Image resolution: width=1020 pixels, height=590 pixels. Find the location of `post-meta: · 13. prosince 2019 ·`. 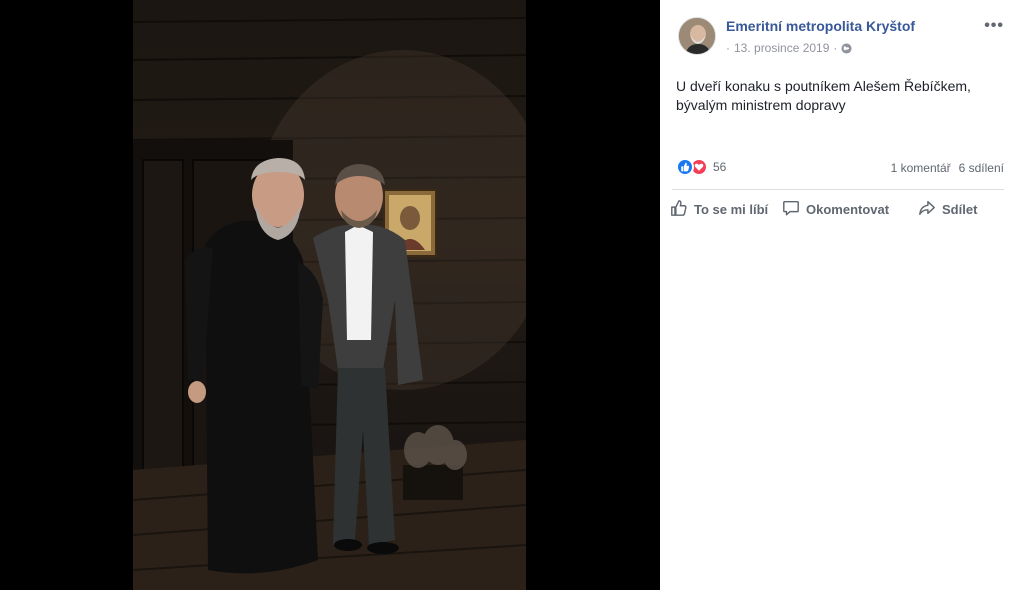

post-meta: · 13. prosince 2019 · is located at coordinates (789, 48).